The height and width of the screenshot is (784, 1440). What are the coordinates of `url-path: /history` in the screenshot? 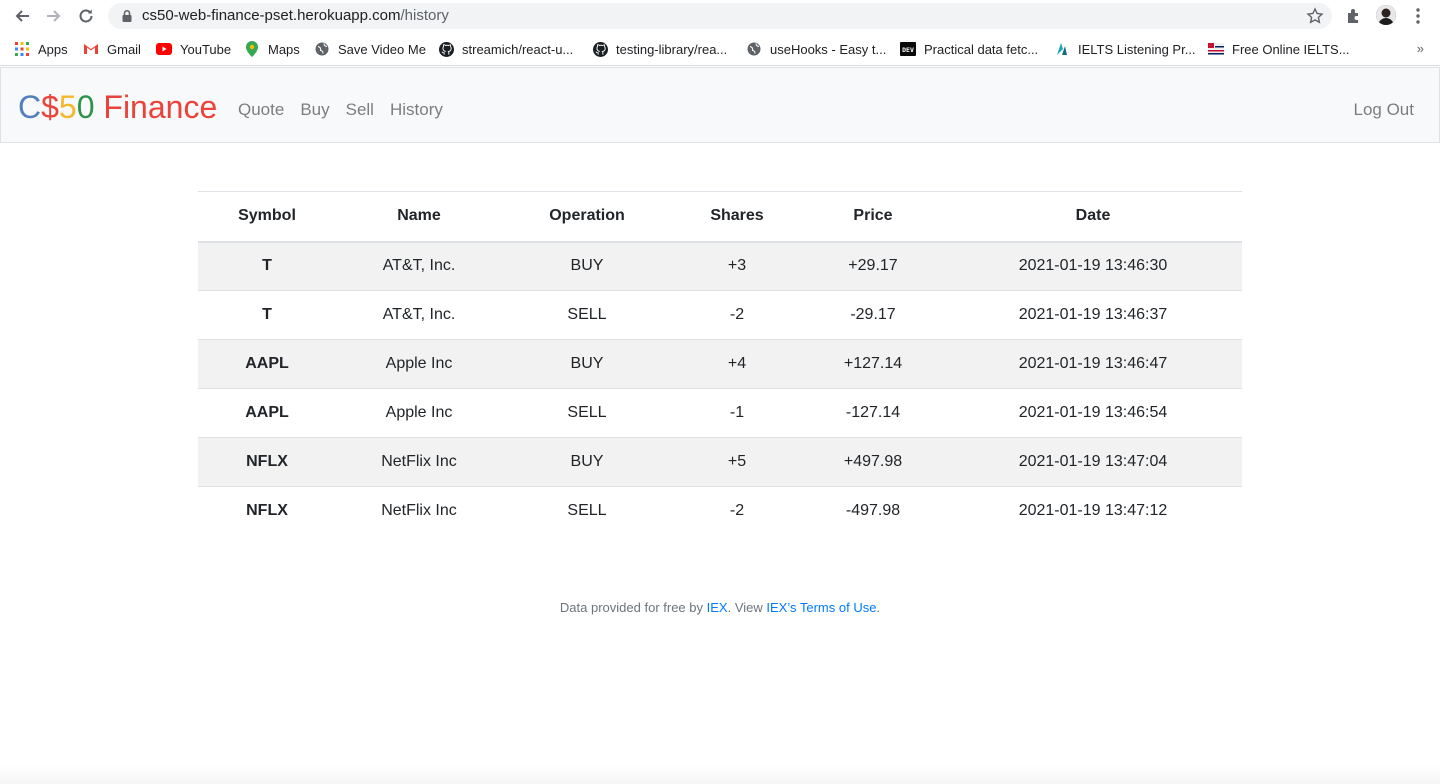 It's located at (424, 15).